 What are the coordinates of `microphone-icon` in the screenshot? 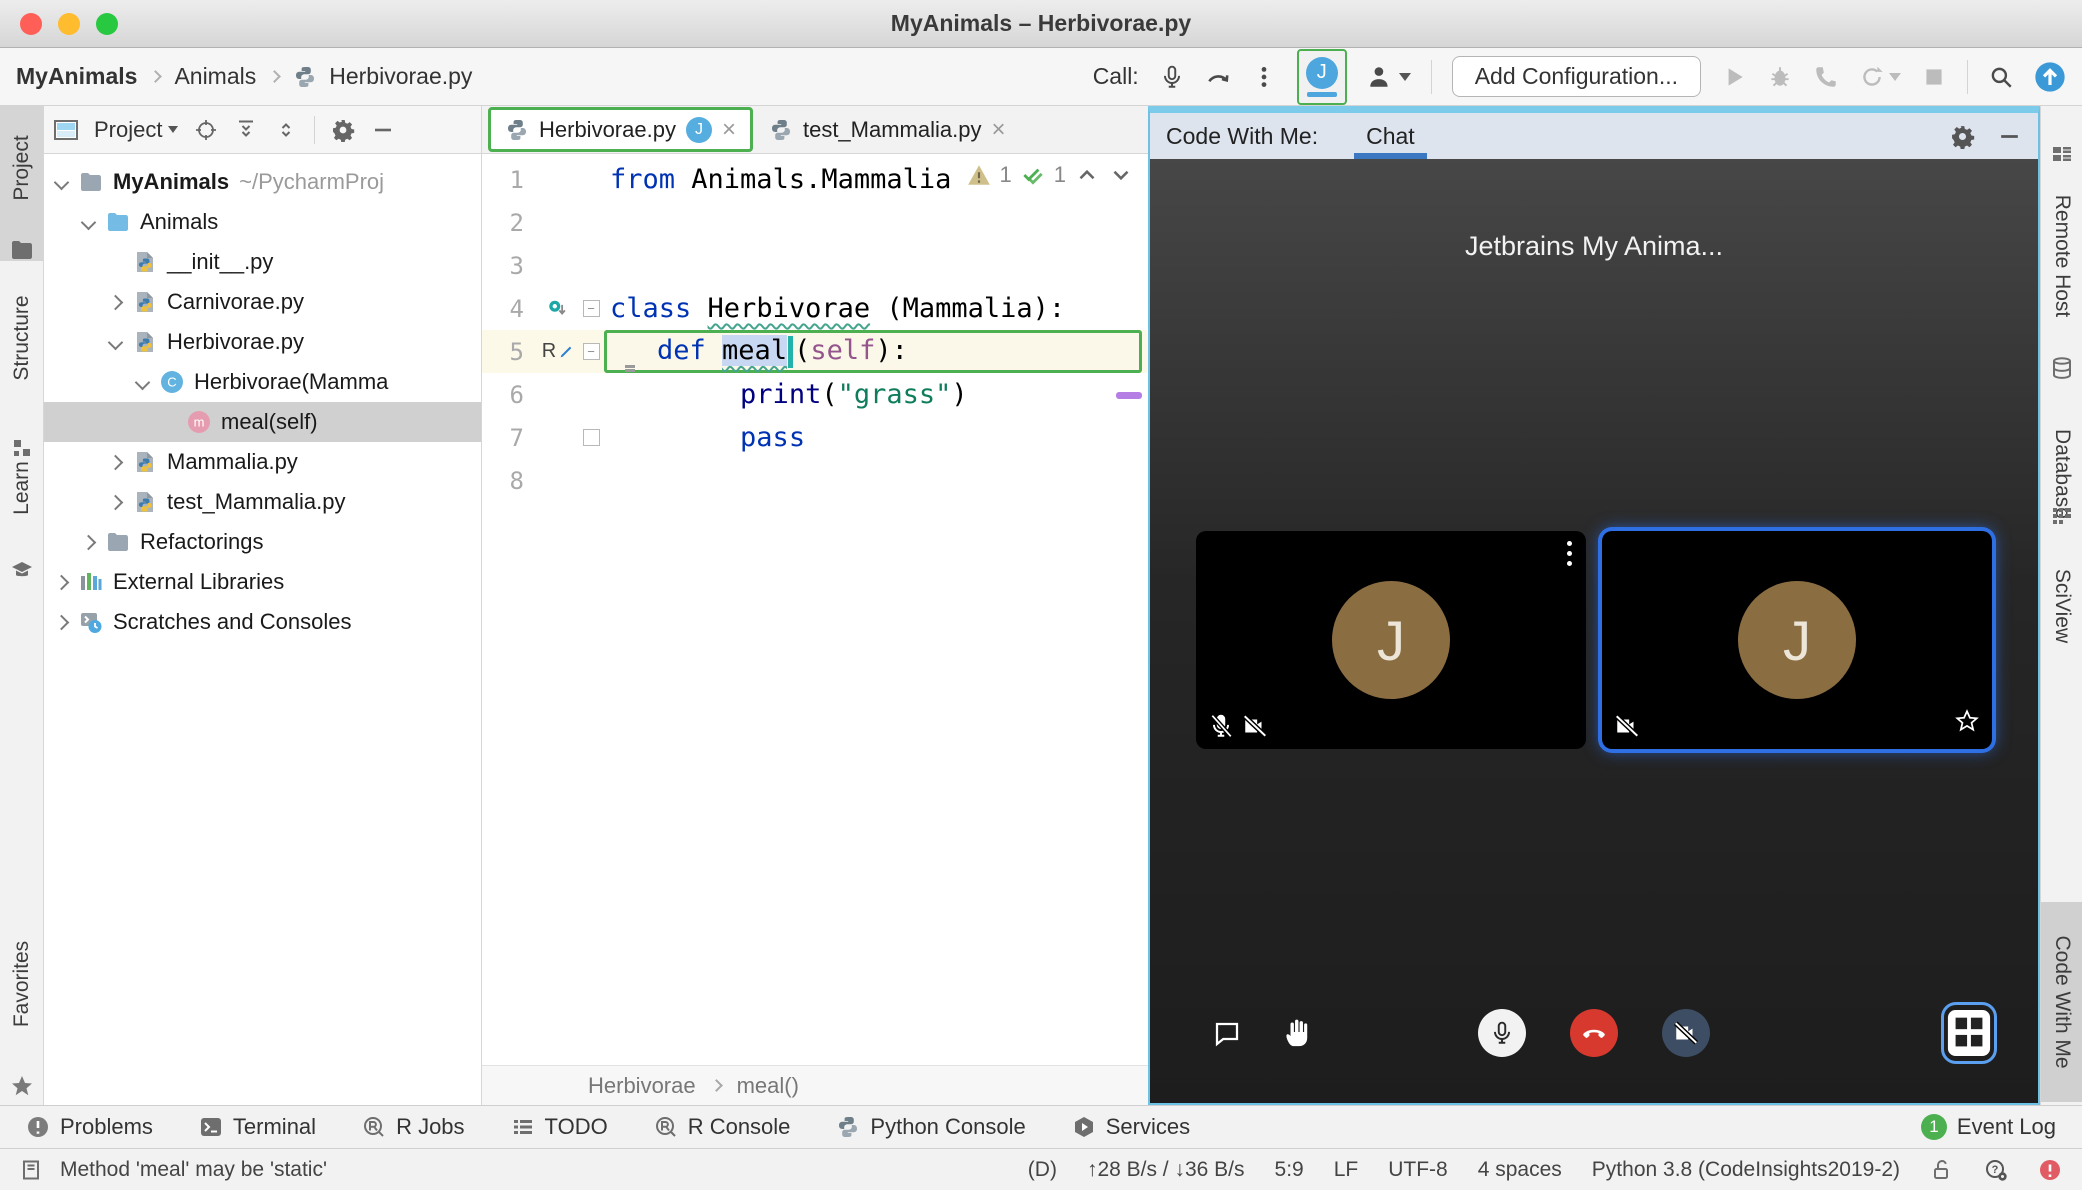 It's located at (1172, 77).